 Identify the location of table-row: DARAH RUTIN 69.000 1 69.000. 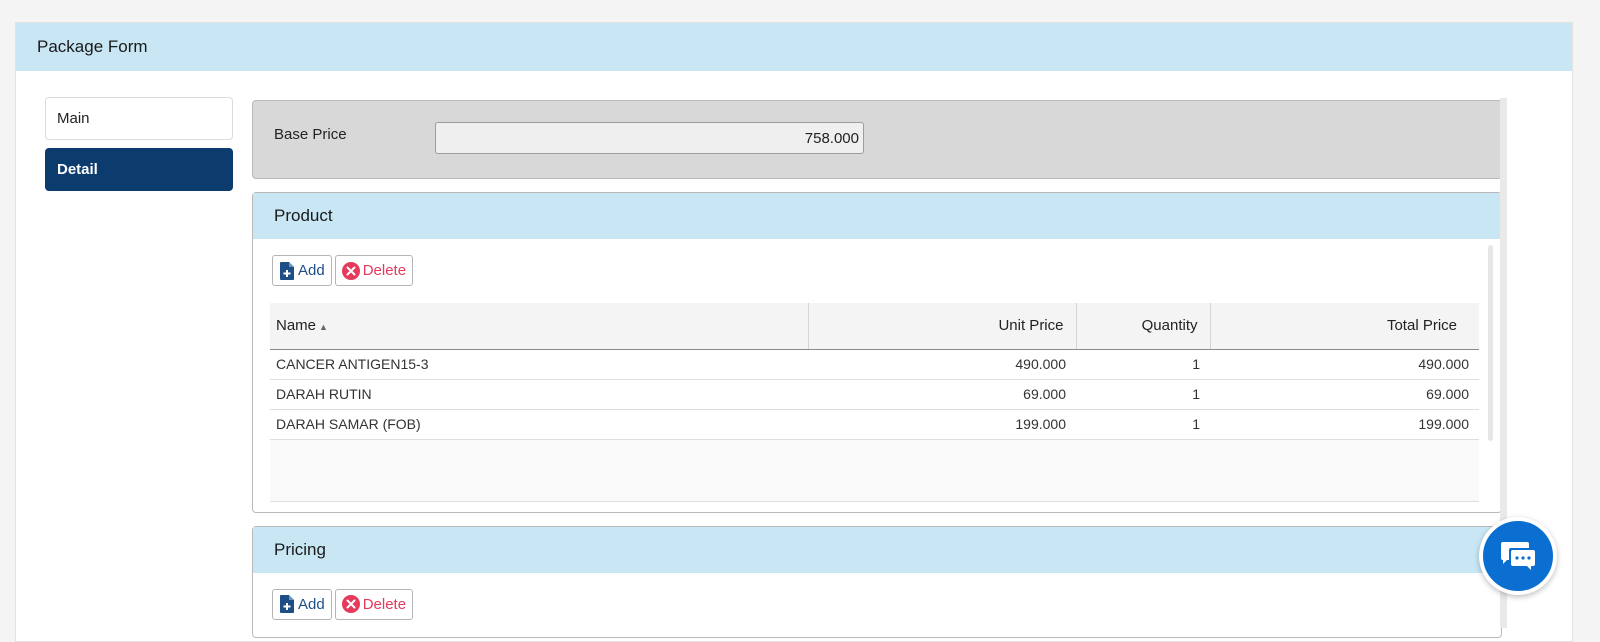
(874, 394).